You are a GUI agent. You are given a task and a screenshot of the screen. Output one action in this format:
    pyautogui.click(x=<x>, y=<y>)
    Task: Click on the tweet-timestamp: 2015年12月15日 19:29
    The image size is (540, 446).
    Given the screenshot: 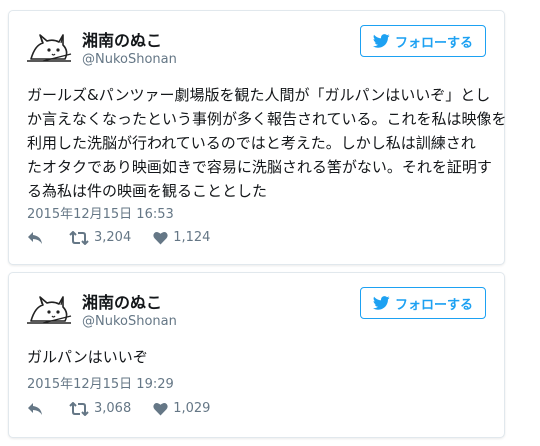 What is the action you would take?
    pyautogui.click(x=100, y=382)
    